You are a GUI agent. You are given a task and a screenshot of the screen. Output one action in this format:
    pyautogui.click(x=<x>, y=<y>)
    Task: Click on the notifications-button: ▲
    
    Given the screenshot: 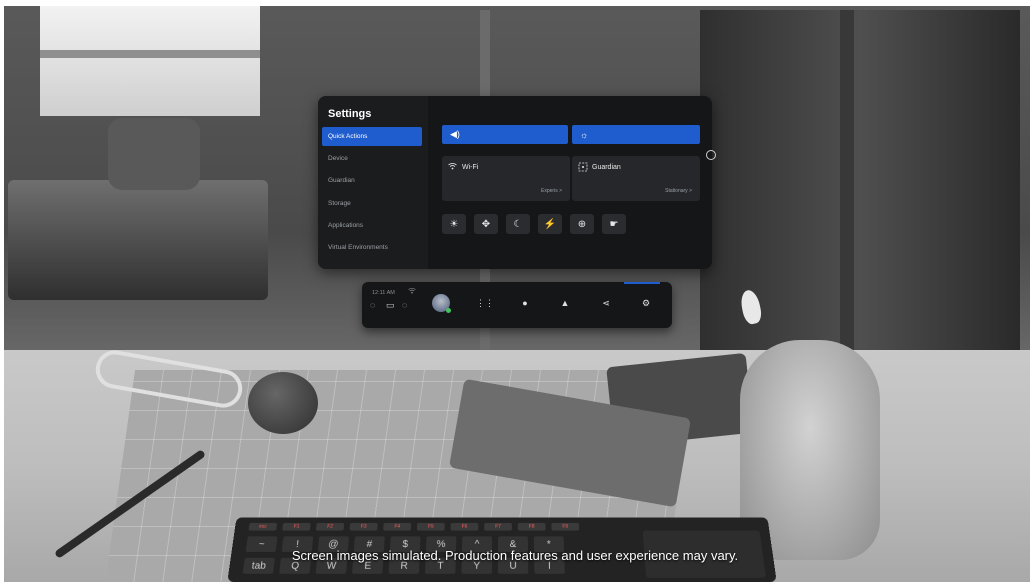 What is the action you would take?
    pyautogui.click(x=565, y=303)
    